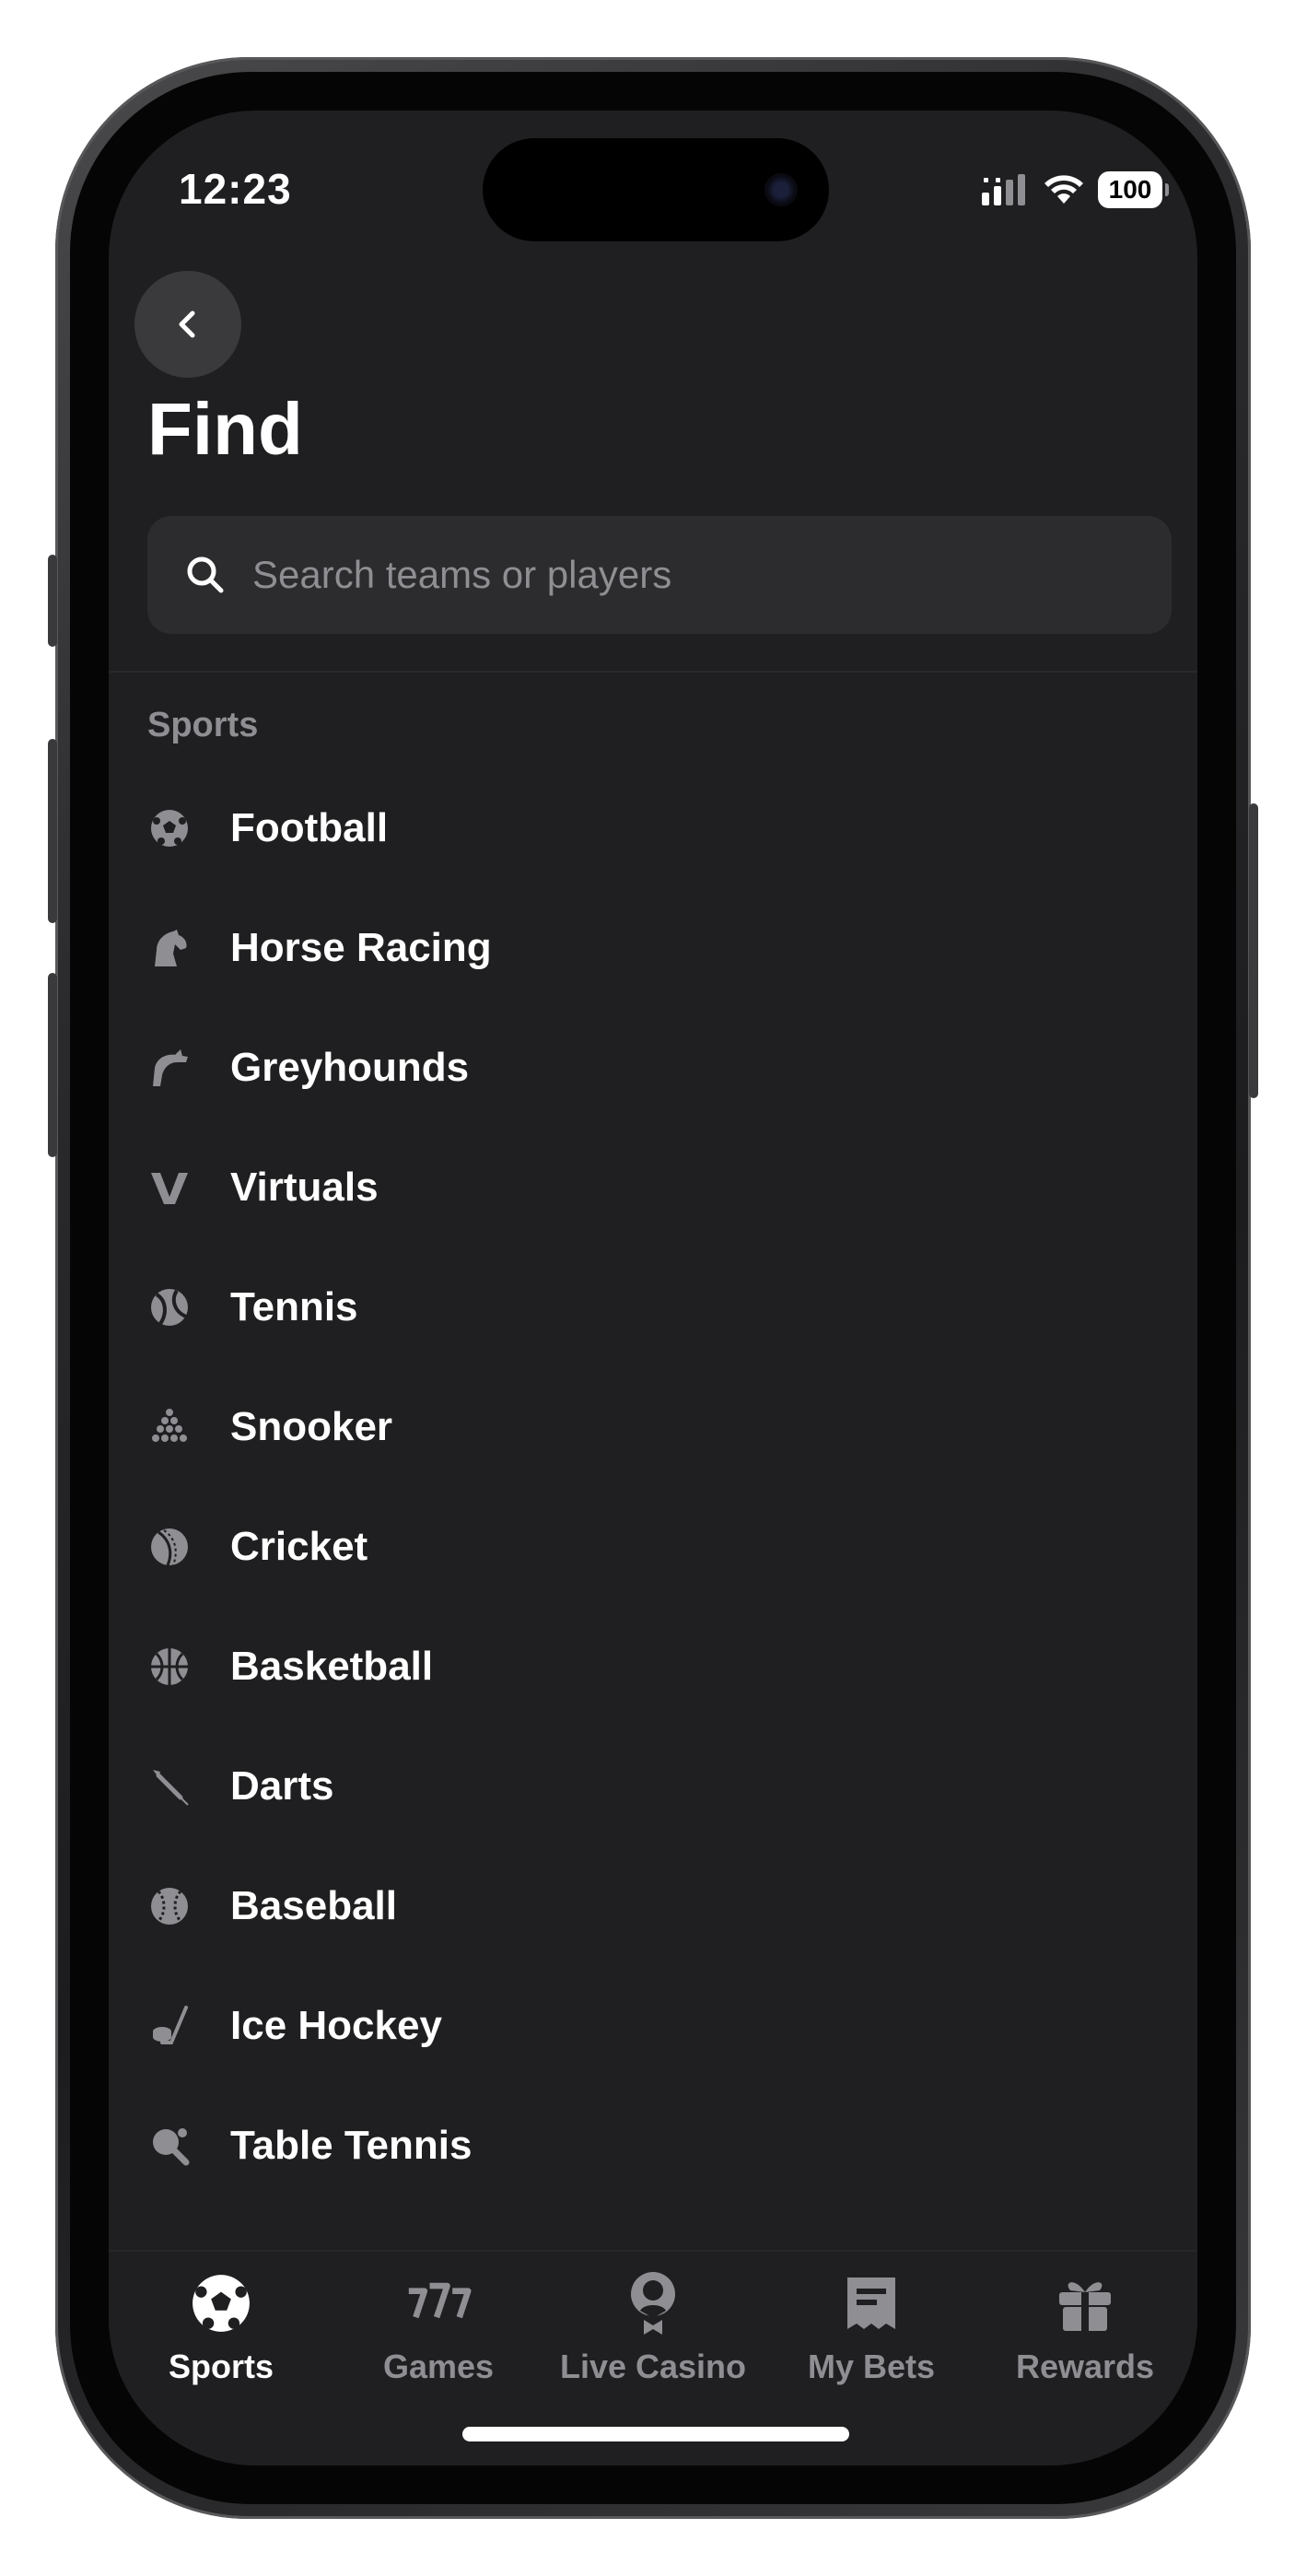 This screenshot has width=1307, height=2576. What do you see at coordinates (1004, 189) in the screenshot?
I see `cellular-signal-icon` at bounding box center [1004, 189].